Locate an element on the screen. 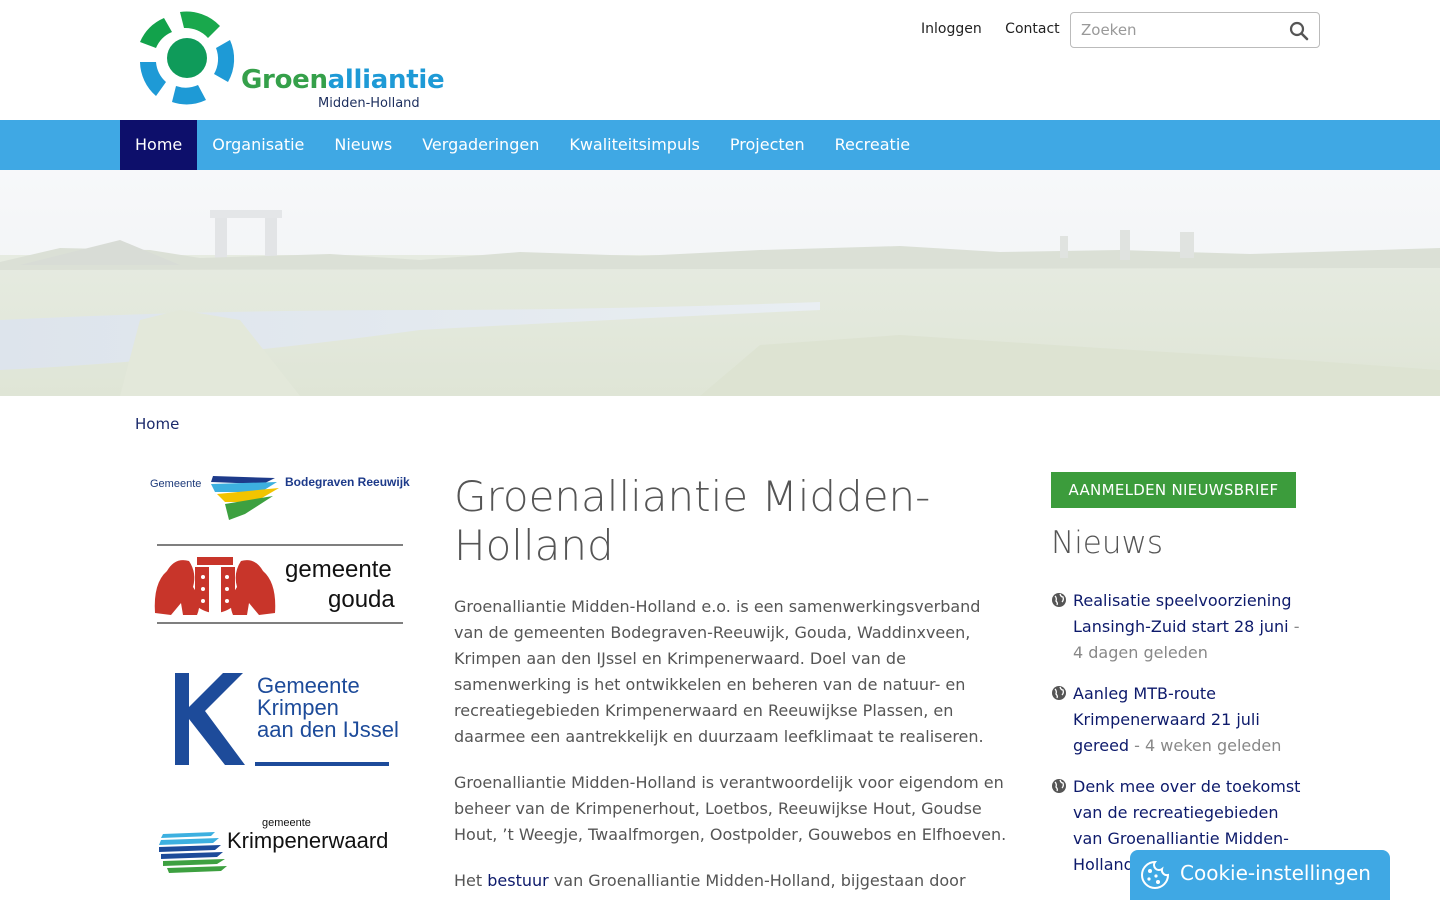 Image resolution: width=1440 pixels, height=900 pixels. site-logo: Groenalliantie Midden-Holland is located at coordinates (289, 62).